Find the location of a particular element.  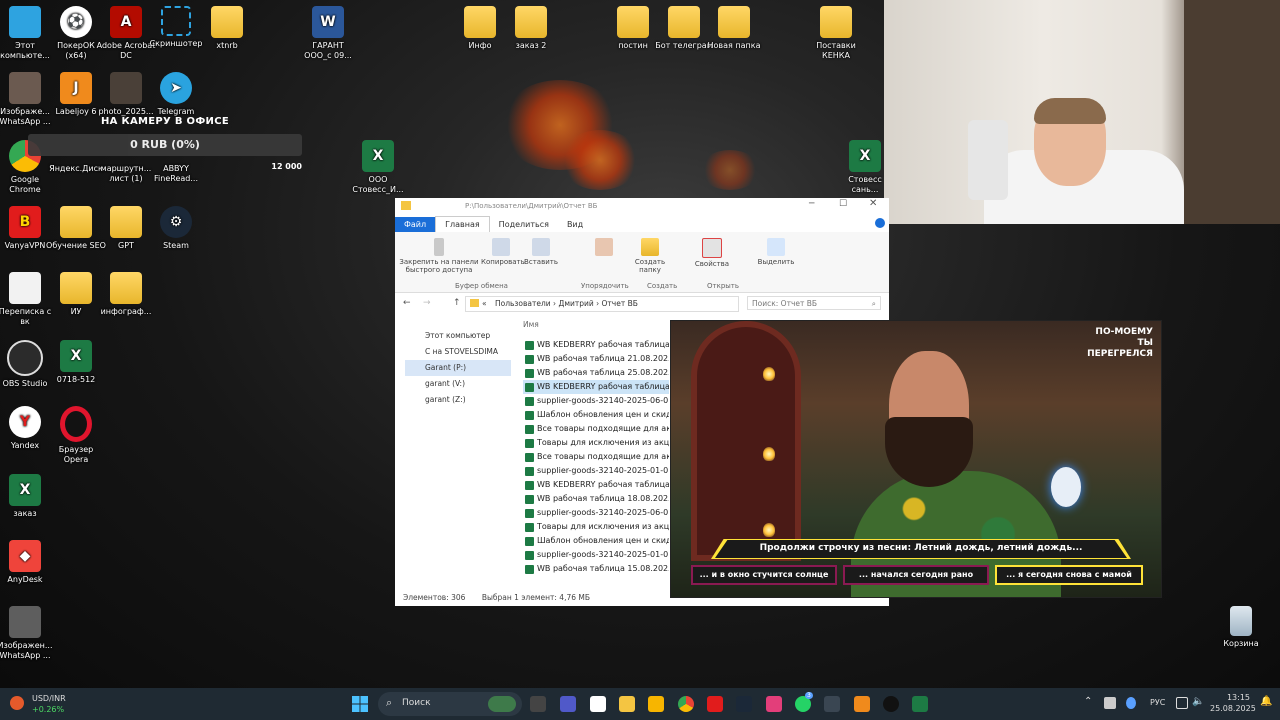

tree-item: garant (Z:) is located at coordinates (458, 400).